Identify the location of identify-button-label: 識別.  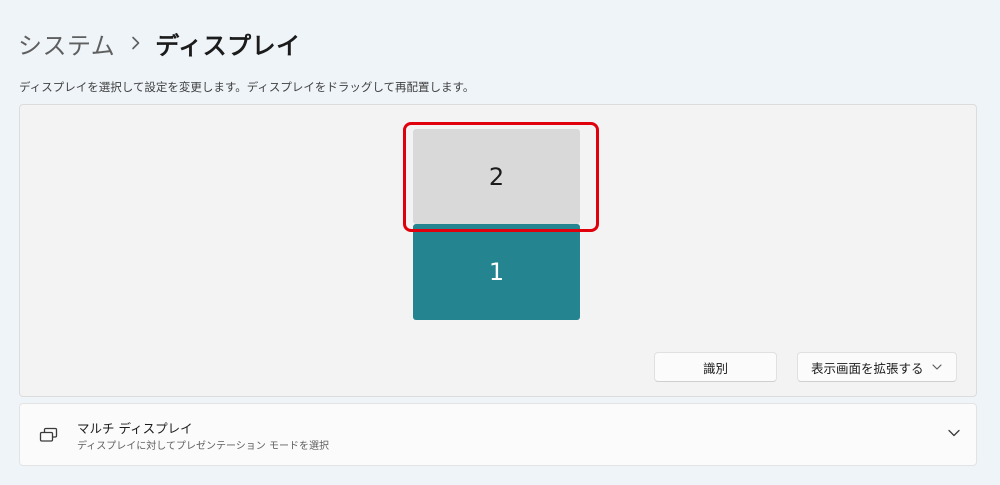
(715, 368).